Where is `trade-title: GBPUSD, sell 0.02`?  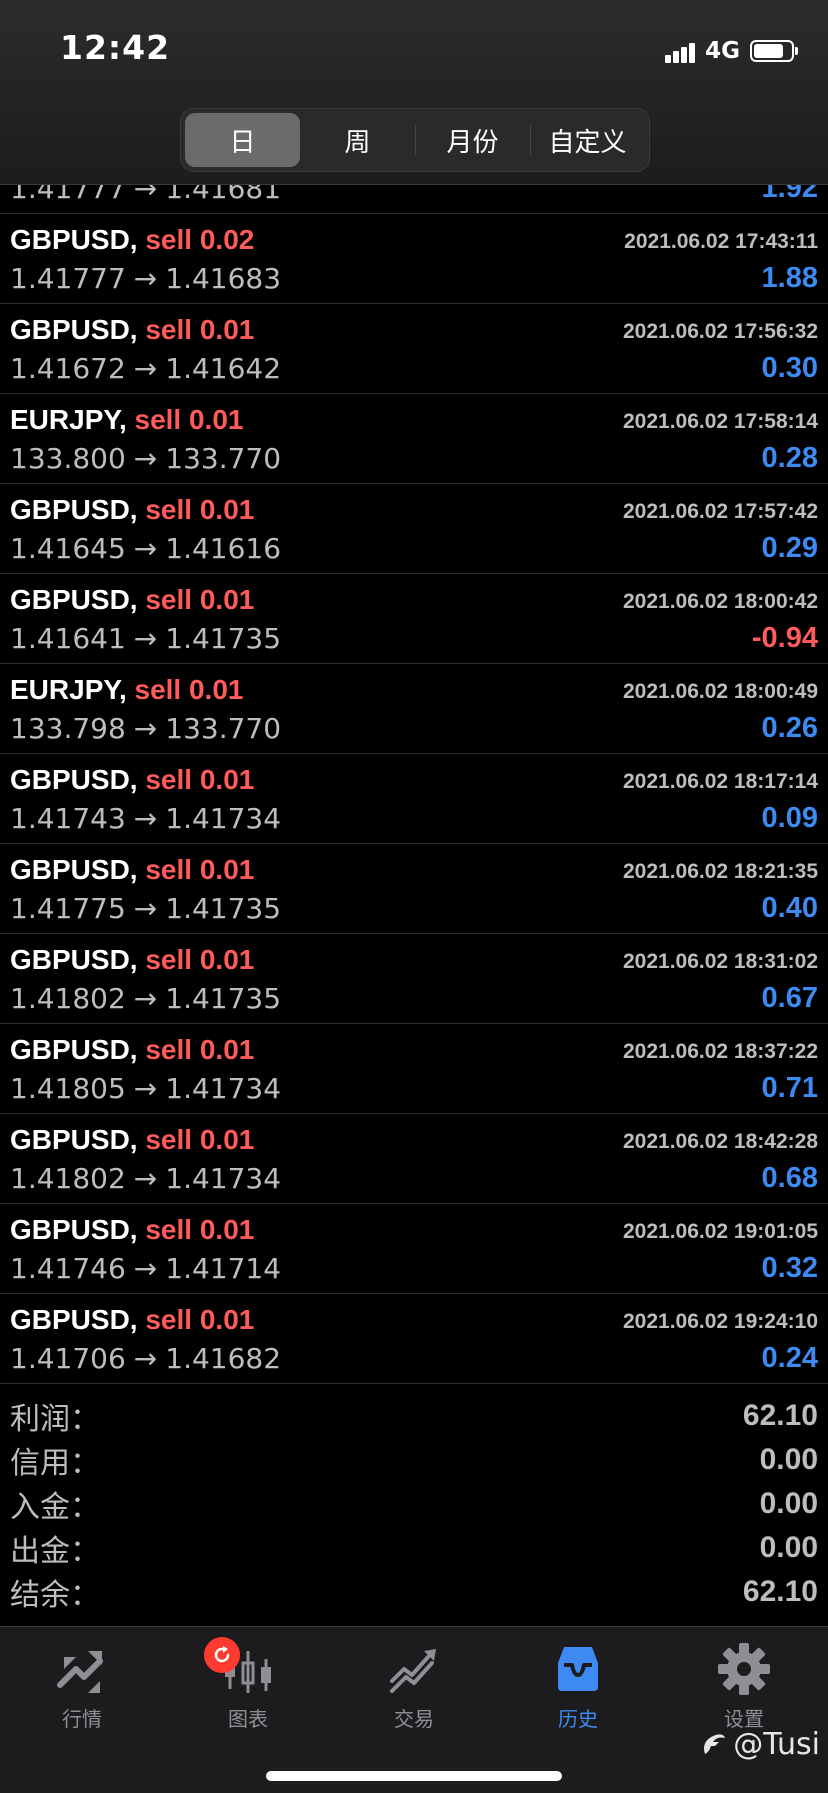 trade-title: GBPUSD, sell 0.02 is located at coordinates (132, 240).